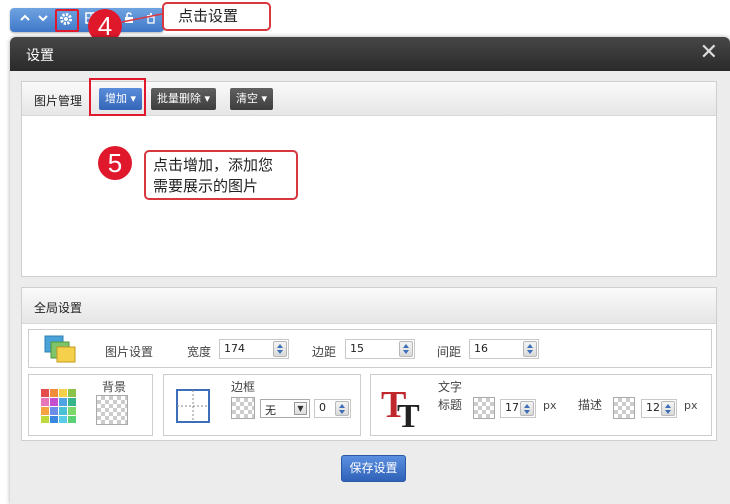 This screenshot has width=730, height=504. What do you see at coordinates (653, 407) in the screenshot?
I see `desc-size-value: 12` at bounding box center [653, 407].